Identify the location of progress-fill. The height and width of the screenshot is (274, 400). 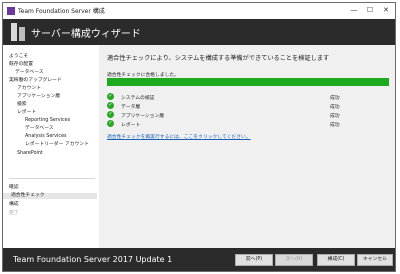
(248, 82).